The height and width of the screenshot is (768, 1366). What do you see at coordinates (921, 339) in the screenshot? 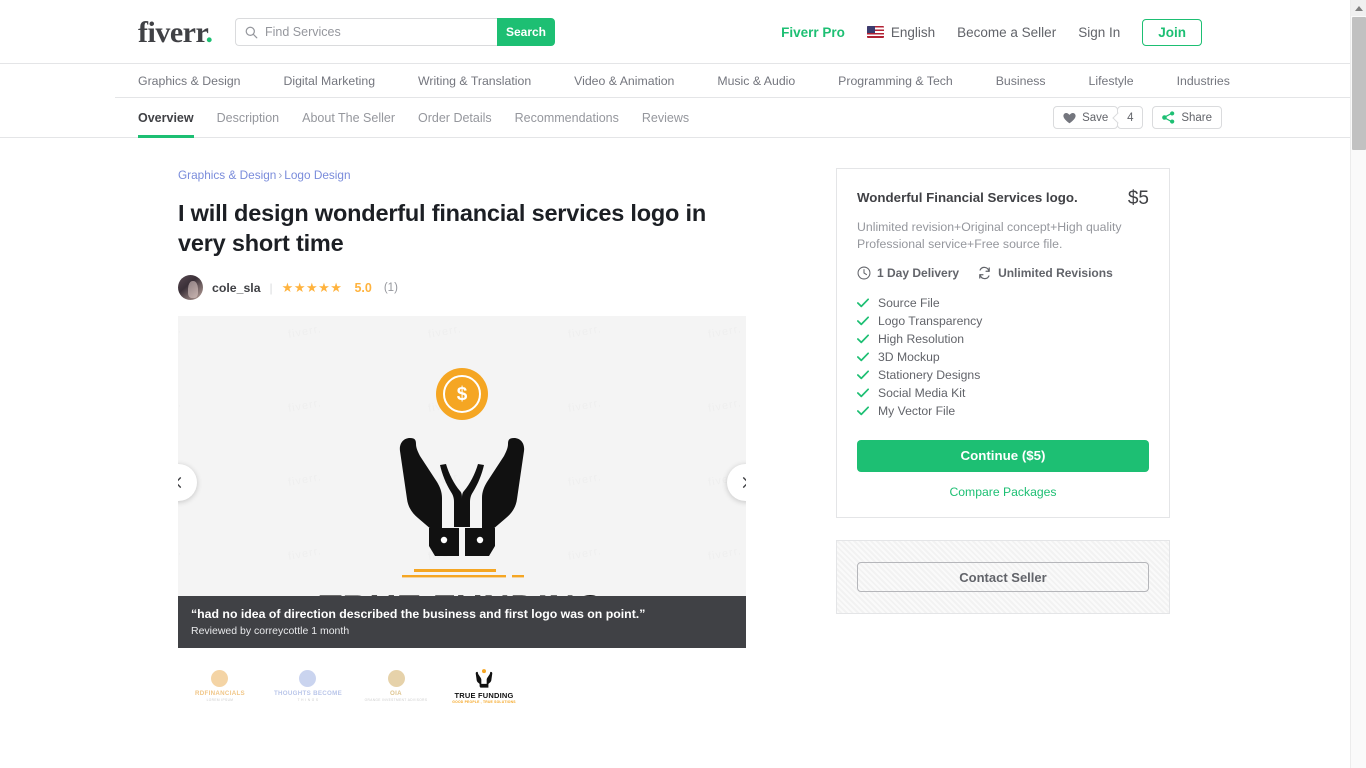
I see `feature-label: High Resolution` at bounding box center [921, 339].